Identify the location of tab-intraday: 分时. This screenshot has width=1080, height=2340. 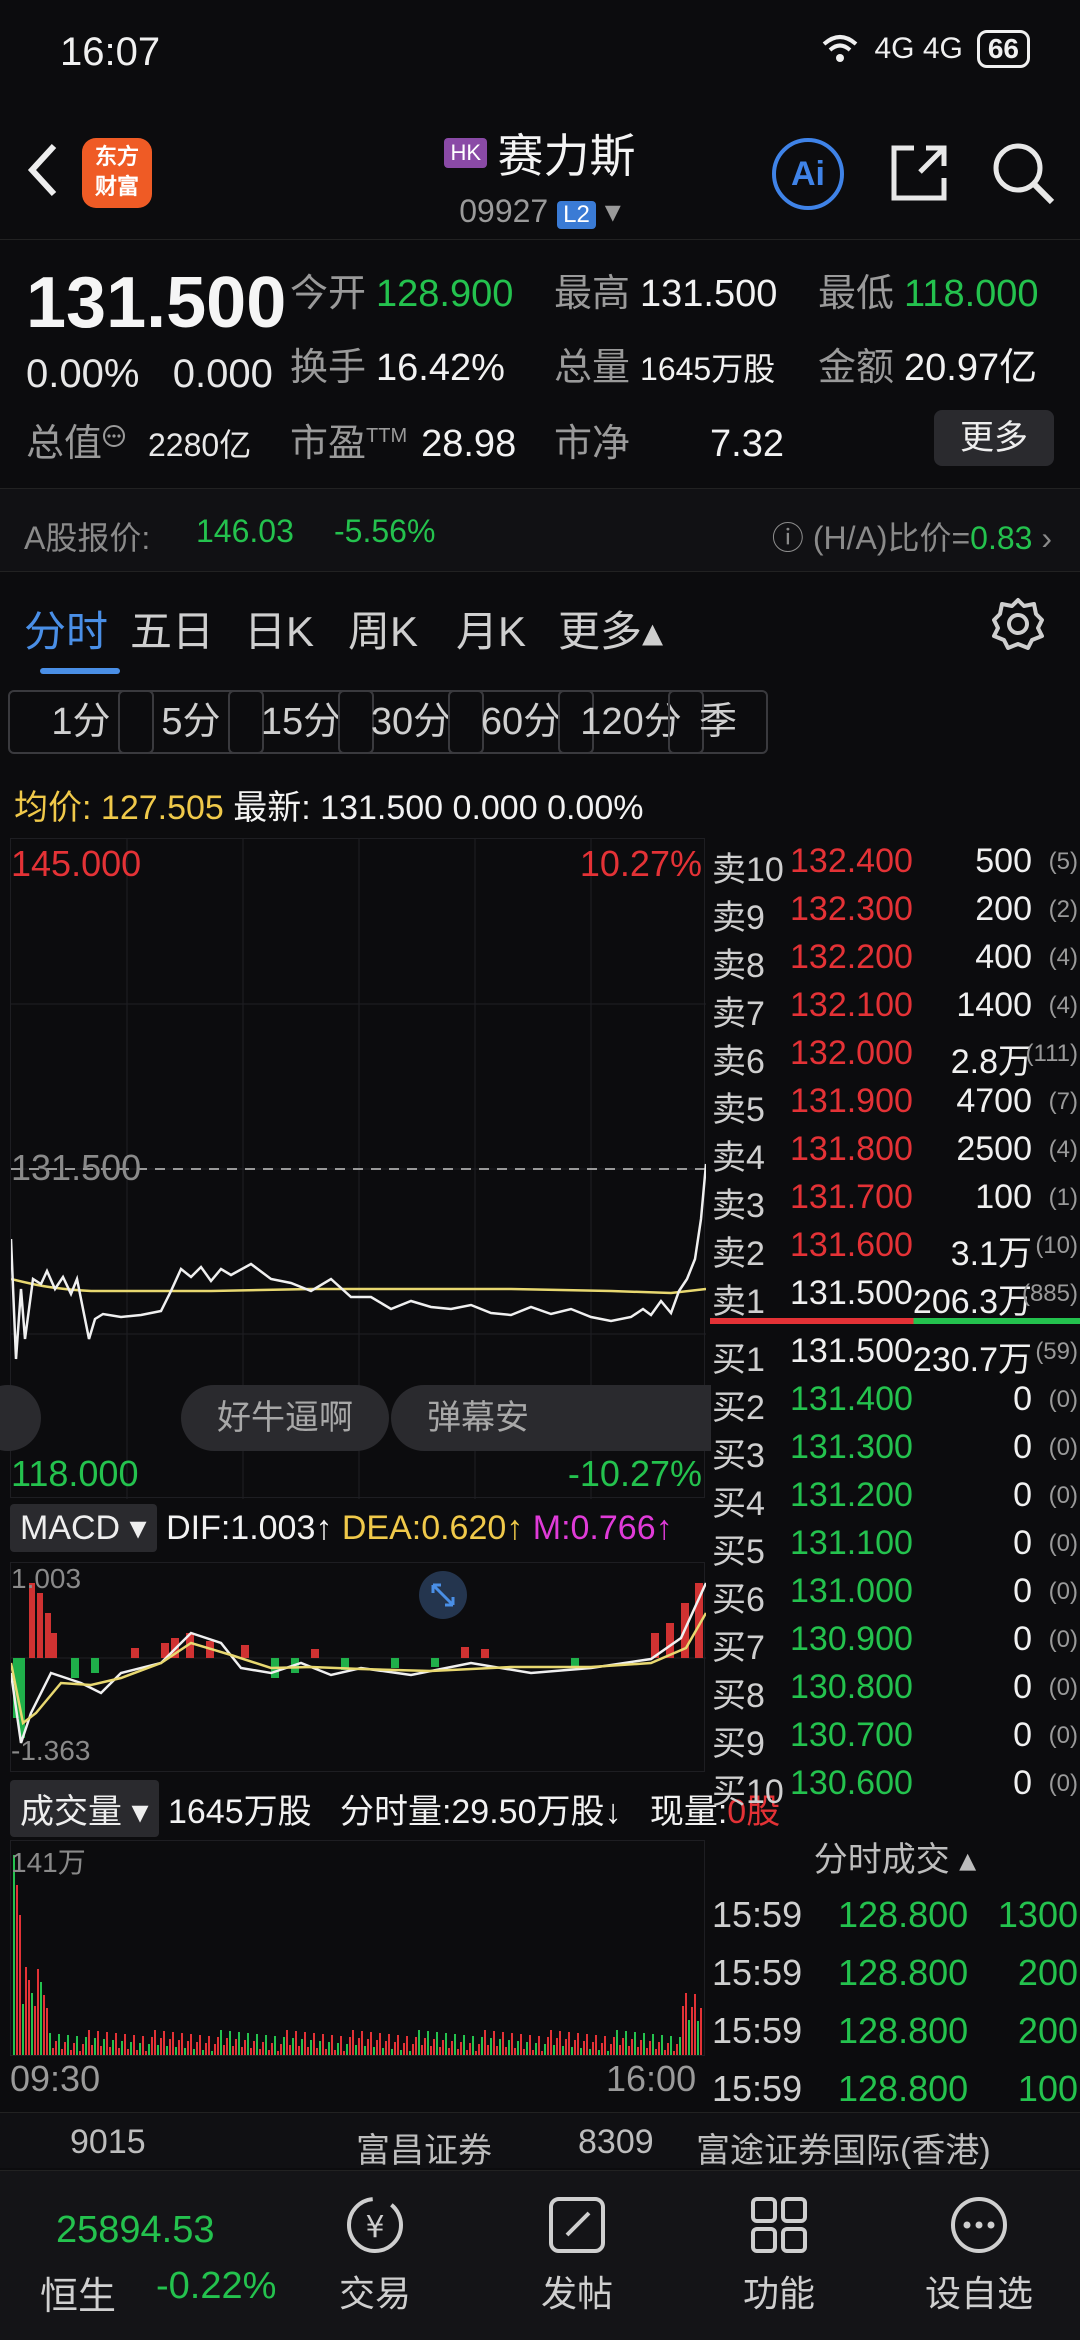
(66, 628).